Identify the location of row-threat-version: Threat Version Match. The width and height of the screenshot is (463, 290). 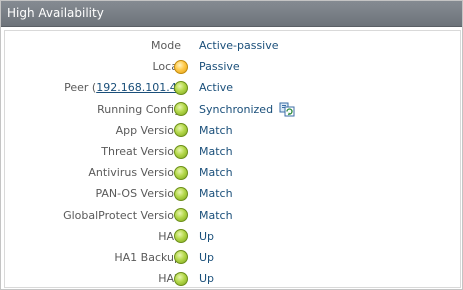
(232, 151).